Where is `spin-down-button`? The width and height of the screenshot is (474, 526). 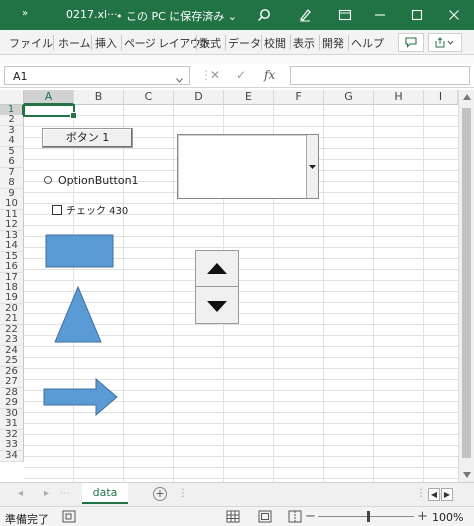
spin-down-button is located at coordinates (217, 306).